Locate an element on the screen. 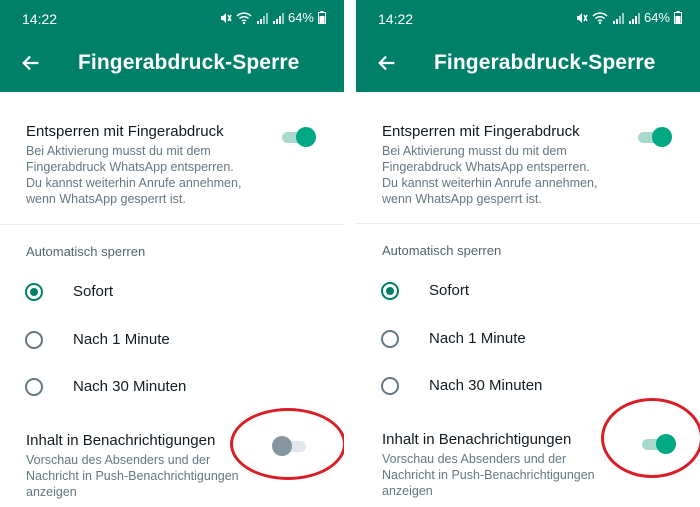 This screenshot has height=507, width=700. panel-gap is located at coordinates (350, 253).